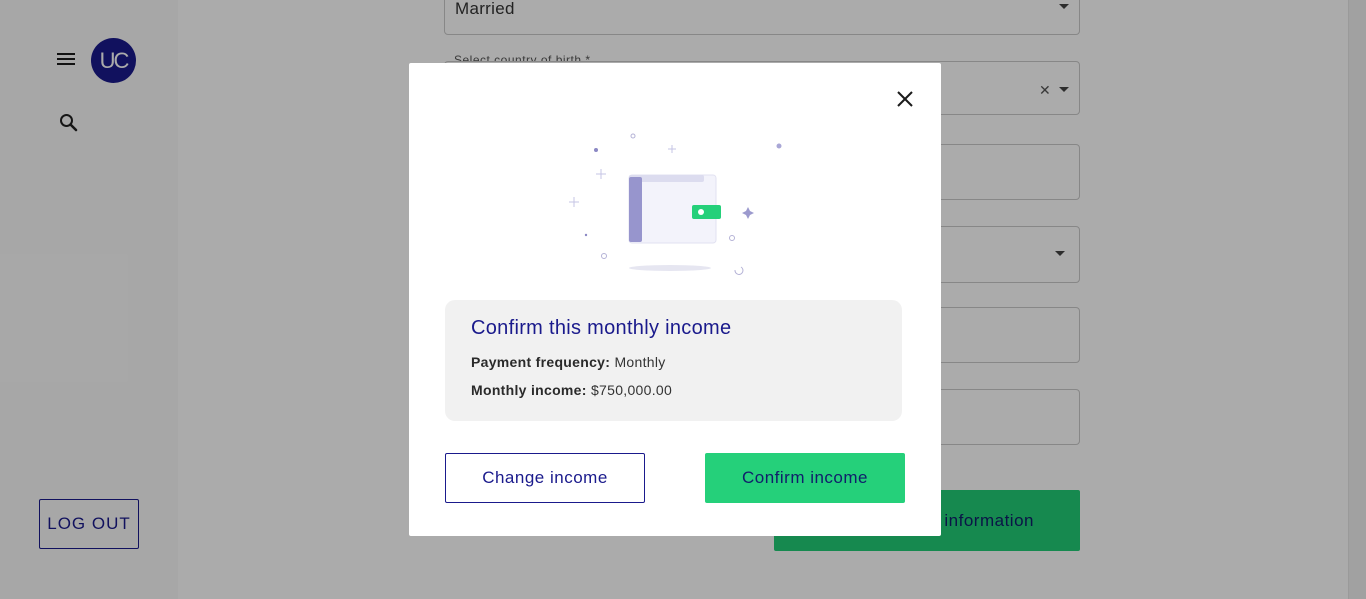 Image resolution: width=1366 pixels, height=599 pixels. I want to click on wallet-illustration, so click(675, 204).